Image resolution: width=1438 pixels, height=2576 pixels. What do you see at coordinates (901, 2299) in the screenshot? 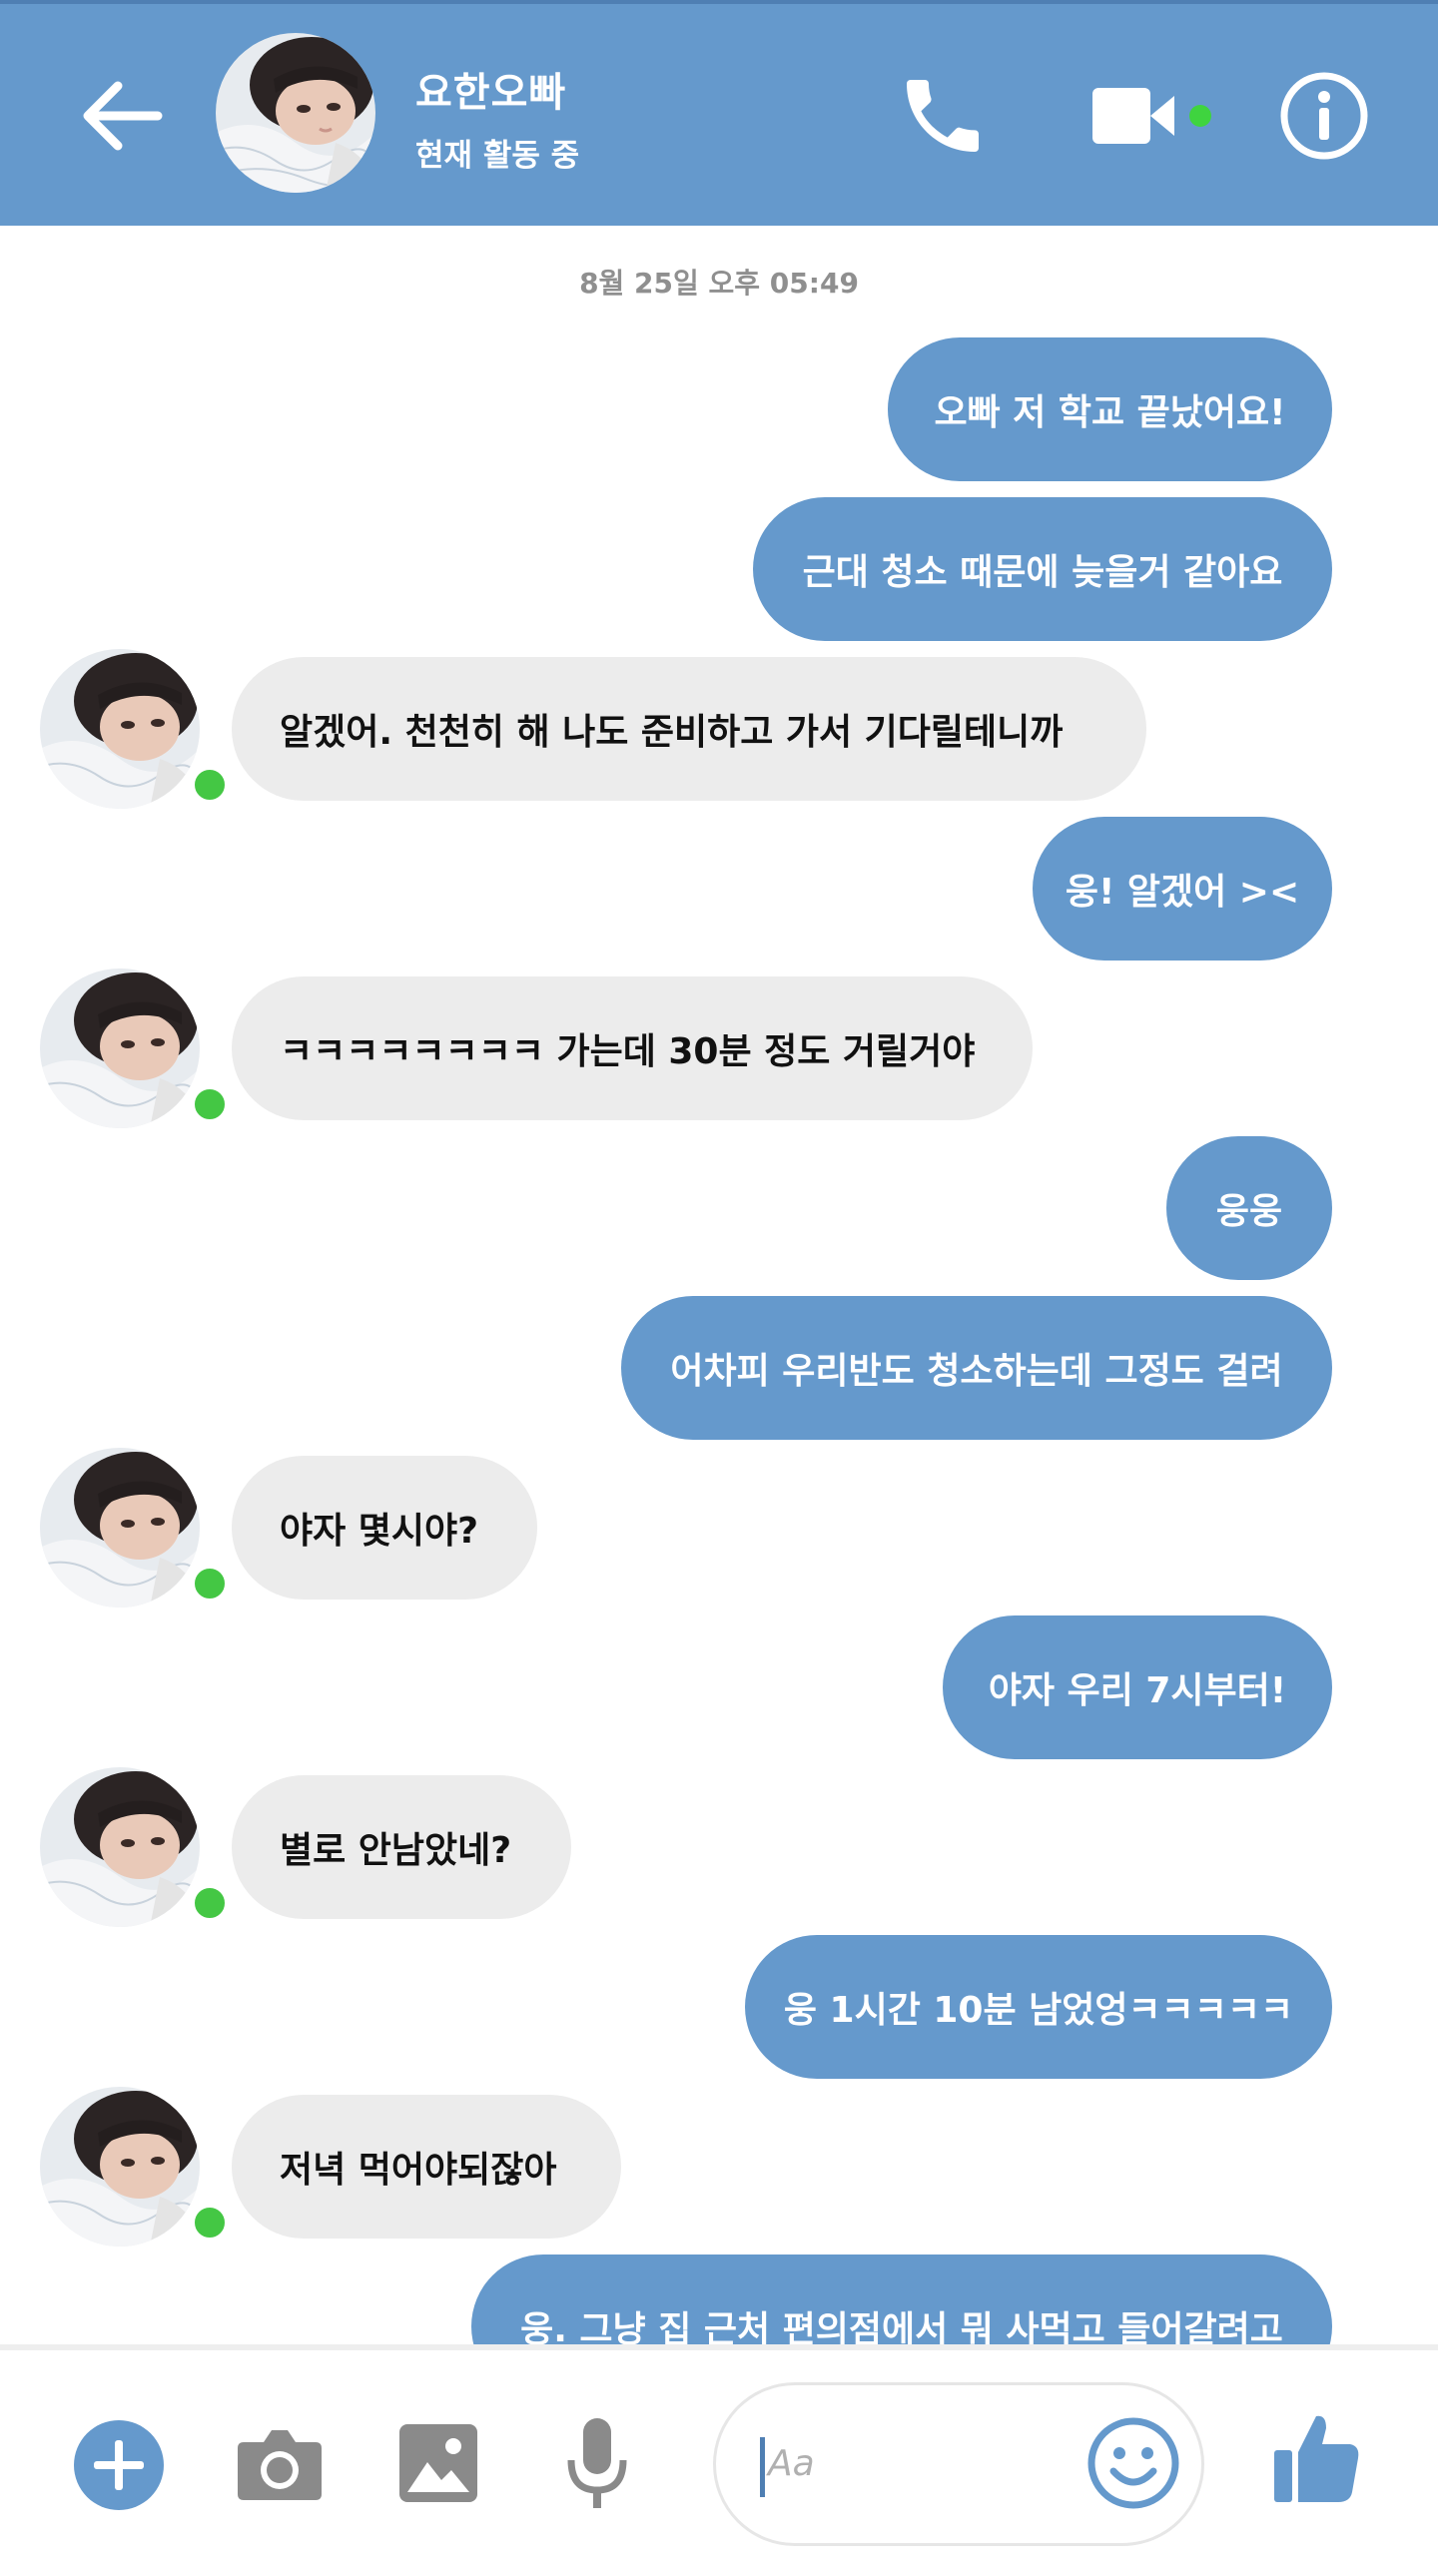
I see `message-bubble-sent: 웅. 그냥 집 근처 편의점에서 뭐 사먹고 들어갈려고` at bounding box center [901, 2299].